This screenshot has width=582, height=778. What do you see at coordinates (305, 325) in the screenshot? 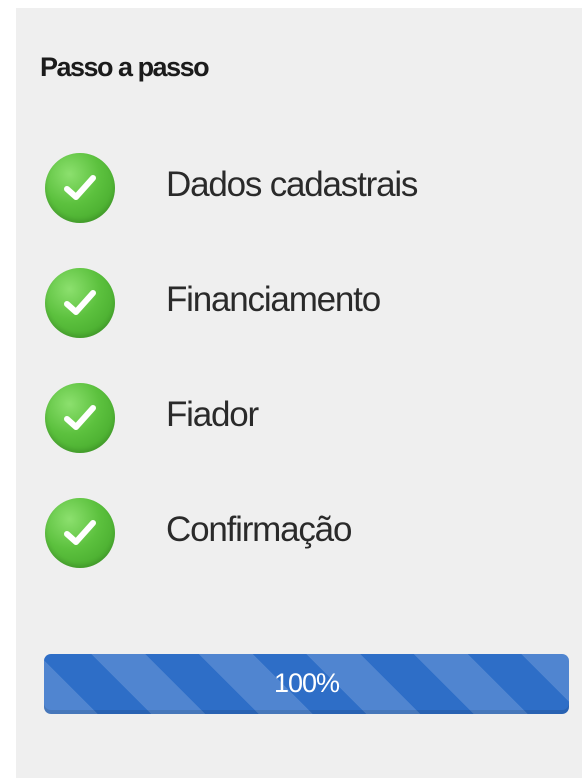
I see `step-item-financiamento: Financiamento` at bounding box center [305, 325].